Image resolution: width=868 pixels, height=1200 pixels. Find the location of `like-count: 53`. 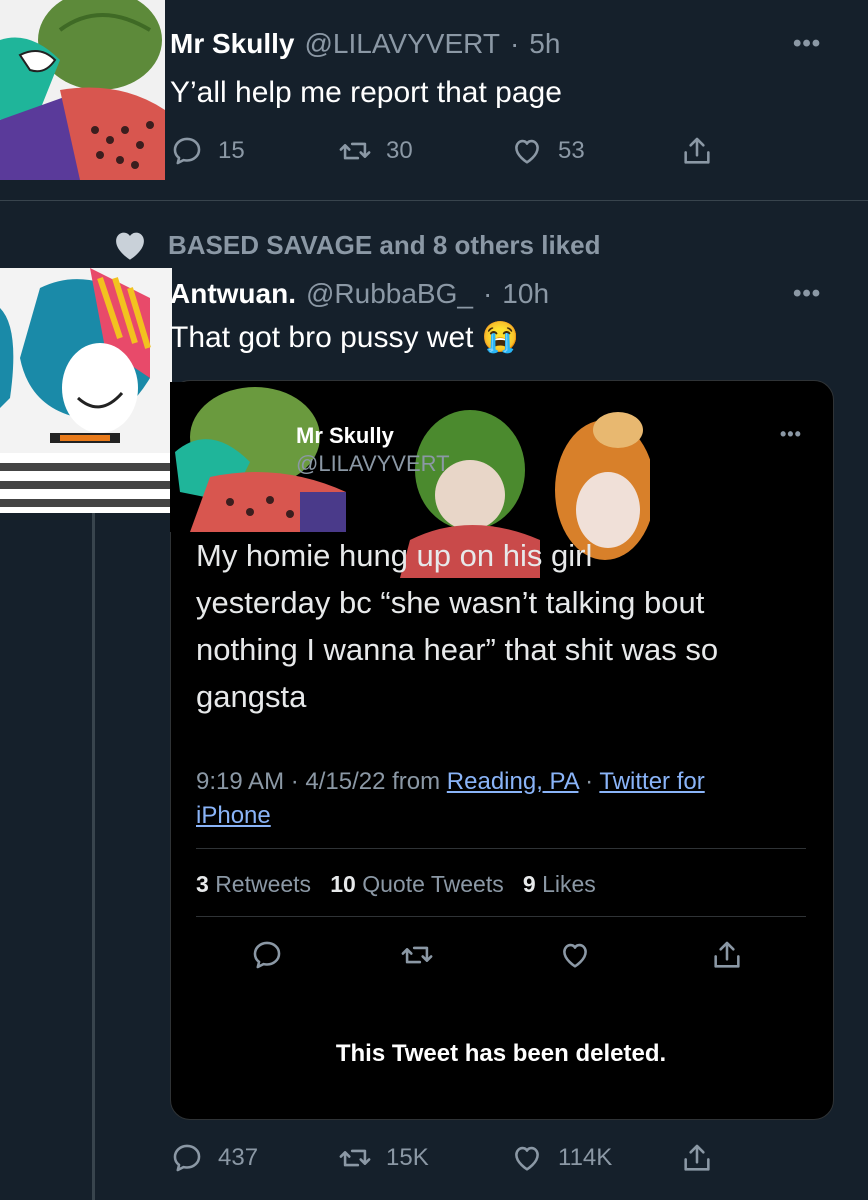

like-count: 53 is located at coordinates (571, 150).